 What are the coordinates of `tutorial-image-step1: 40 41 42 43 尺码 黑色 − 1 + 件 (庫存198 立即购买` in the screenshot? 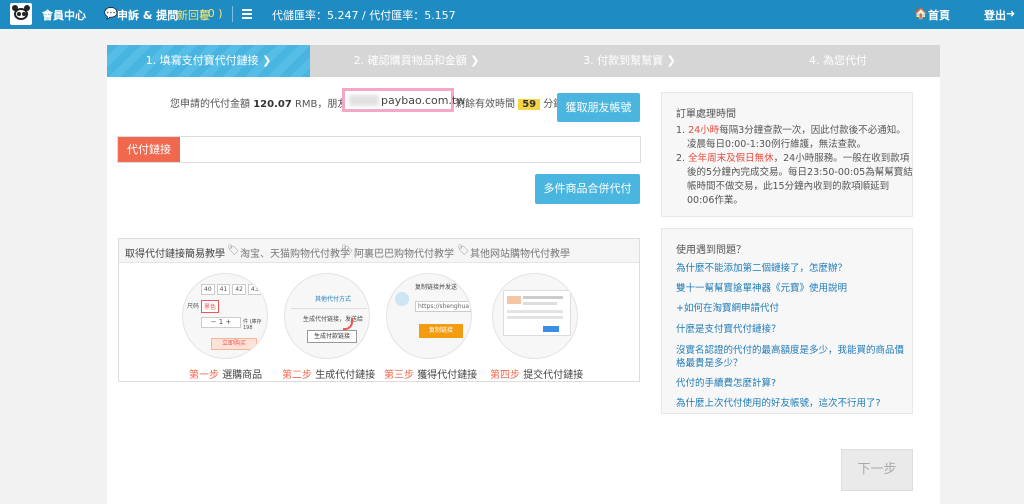 It's located at (225, 316).